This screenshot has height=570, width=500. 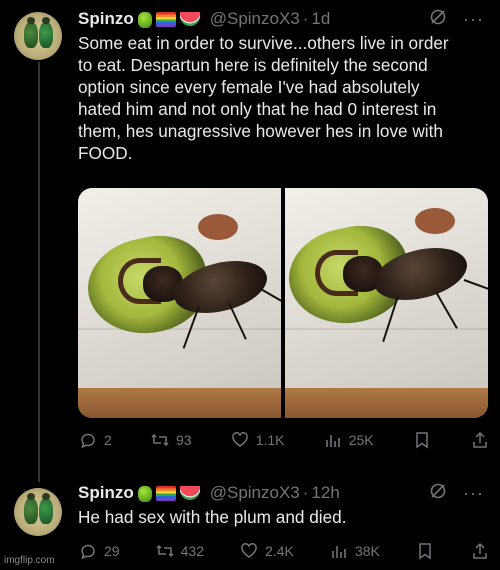 What do you see at coordinates (171, 440) in the screenshot?
I see `repost-button: 93` at bounding box center [171, 440].